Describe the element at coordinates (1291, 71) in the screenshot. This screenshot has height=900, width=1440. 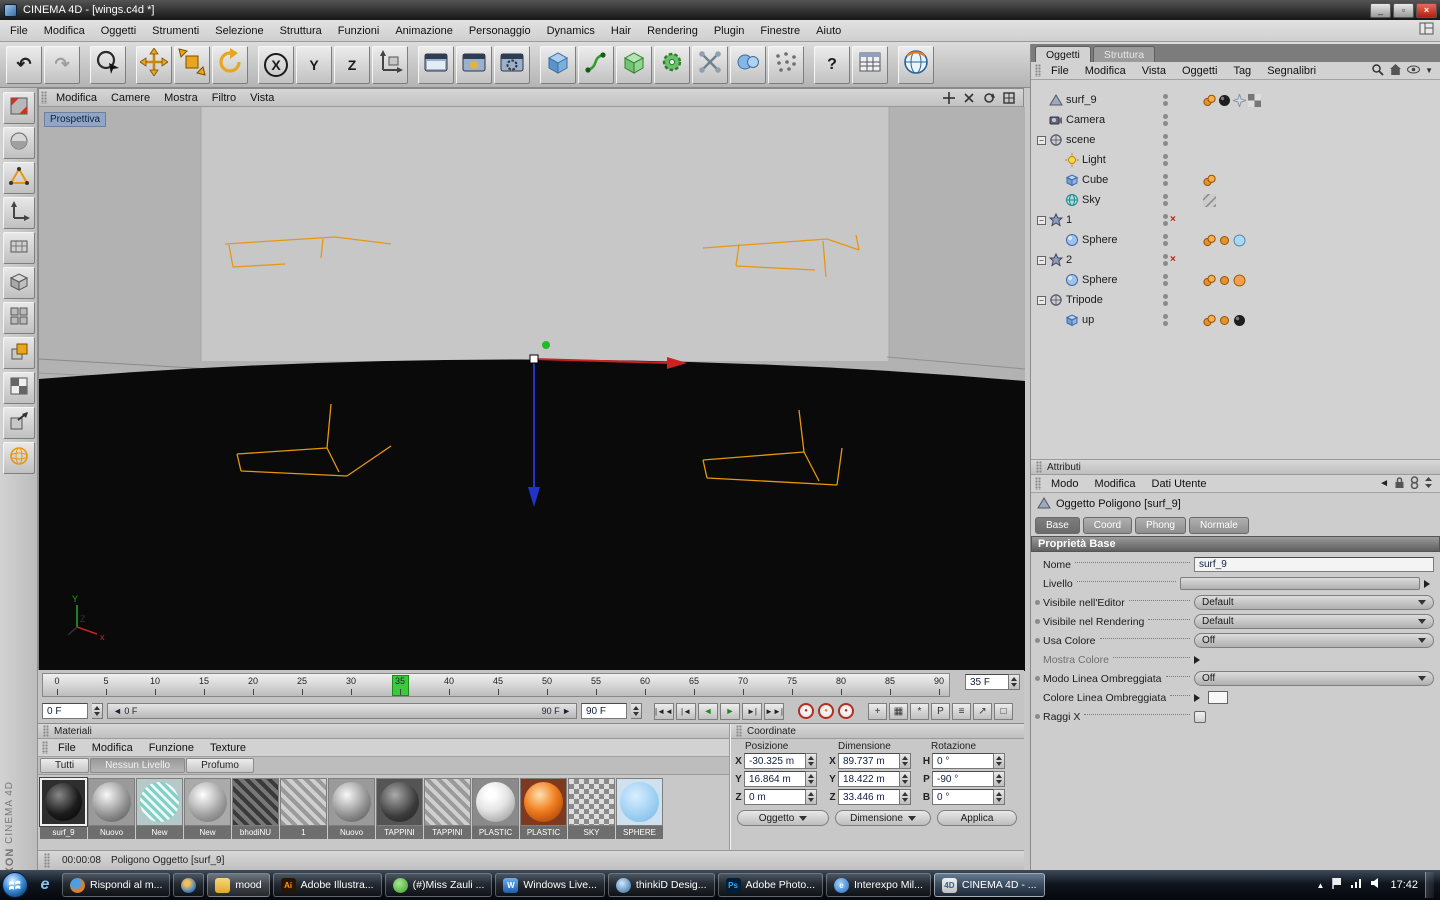
I see `menu-objects-segnalibri: Segnalibri` at that location.